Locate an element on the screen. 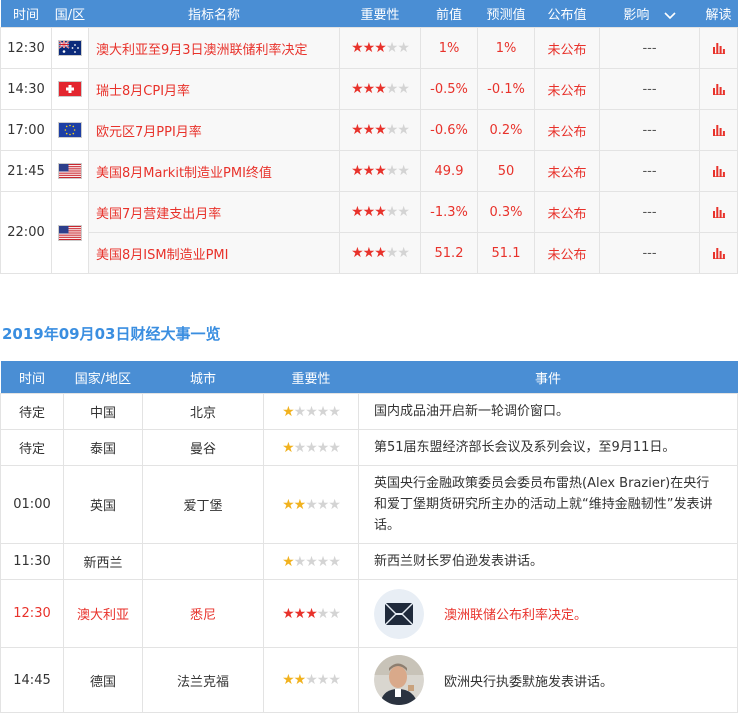  forecast-value: 51.1 is located at coordinates (506, 253).